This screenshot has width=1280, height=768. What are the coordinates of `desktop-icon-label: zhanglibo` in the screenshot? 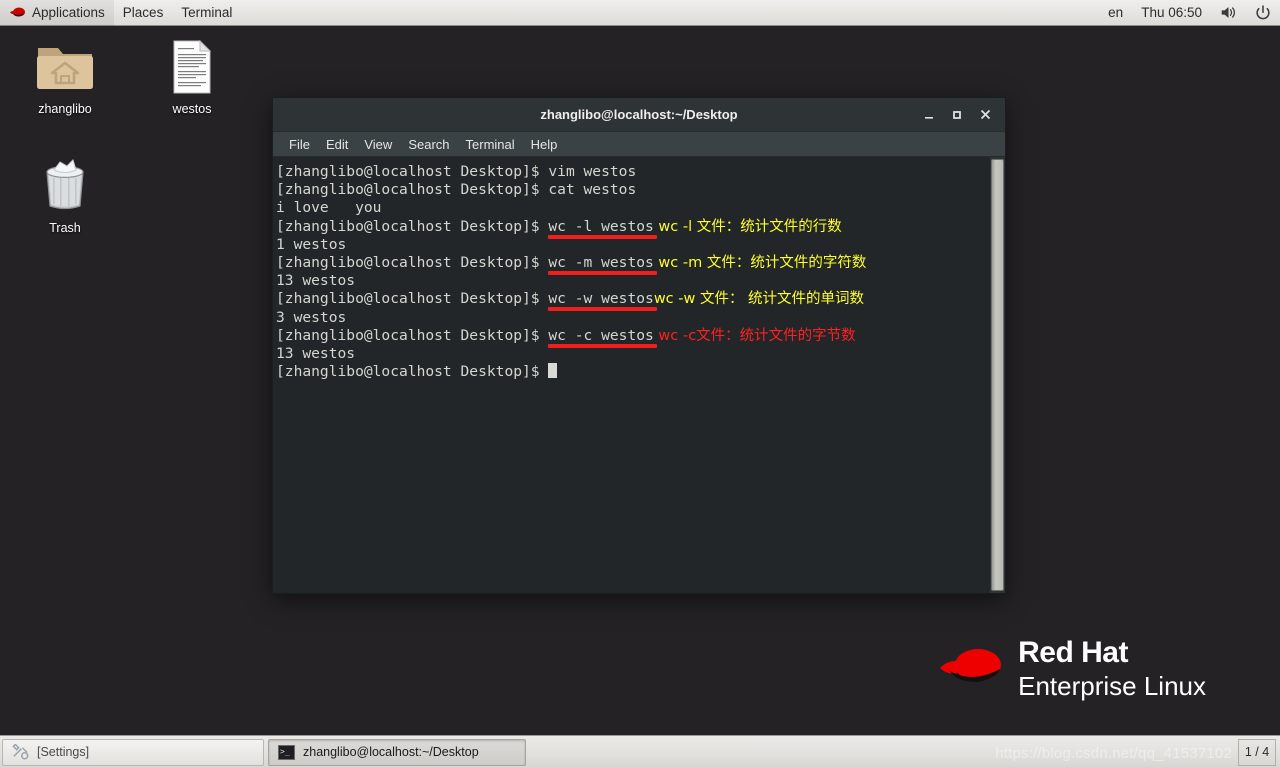 It's located at (65, 109).